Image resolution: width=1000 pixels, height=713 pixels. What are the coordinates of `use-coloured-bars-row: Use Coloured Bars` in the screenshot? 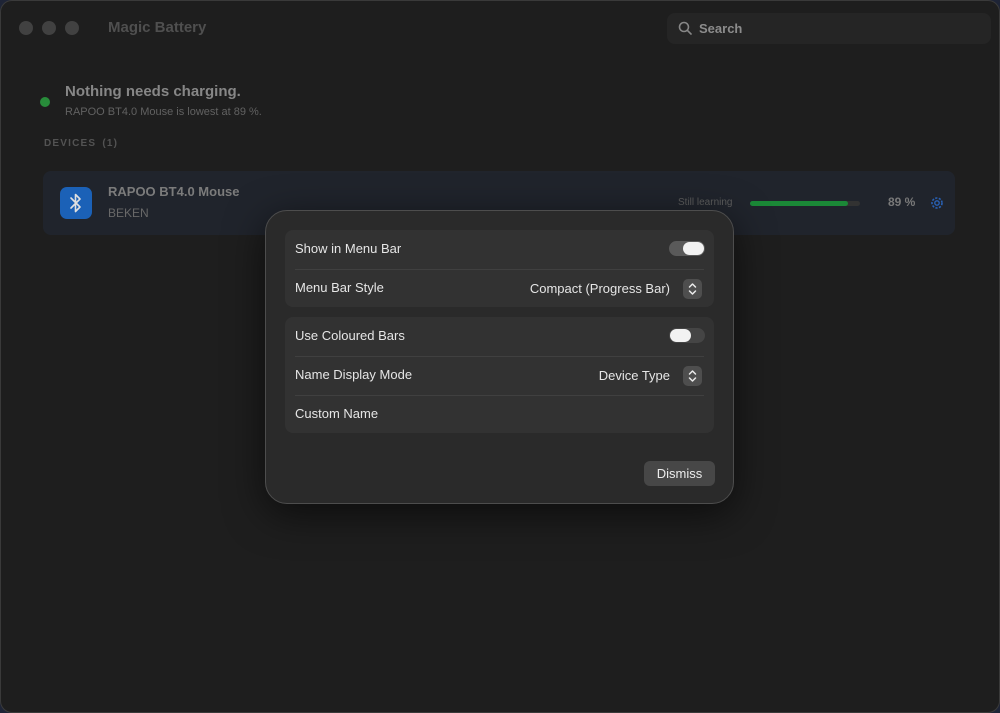 It's located at (499, 336).